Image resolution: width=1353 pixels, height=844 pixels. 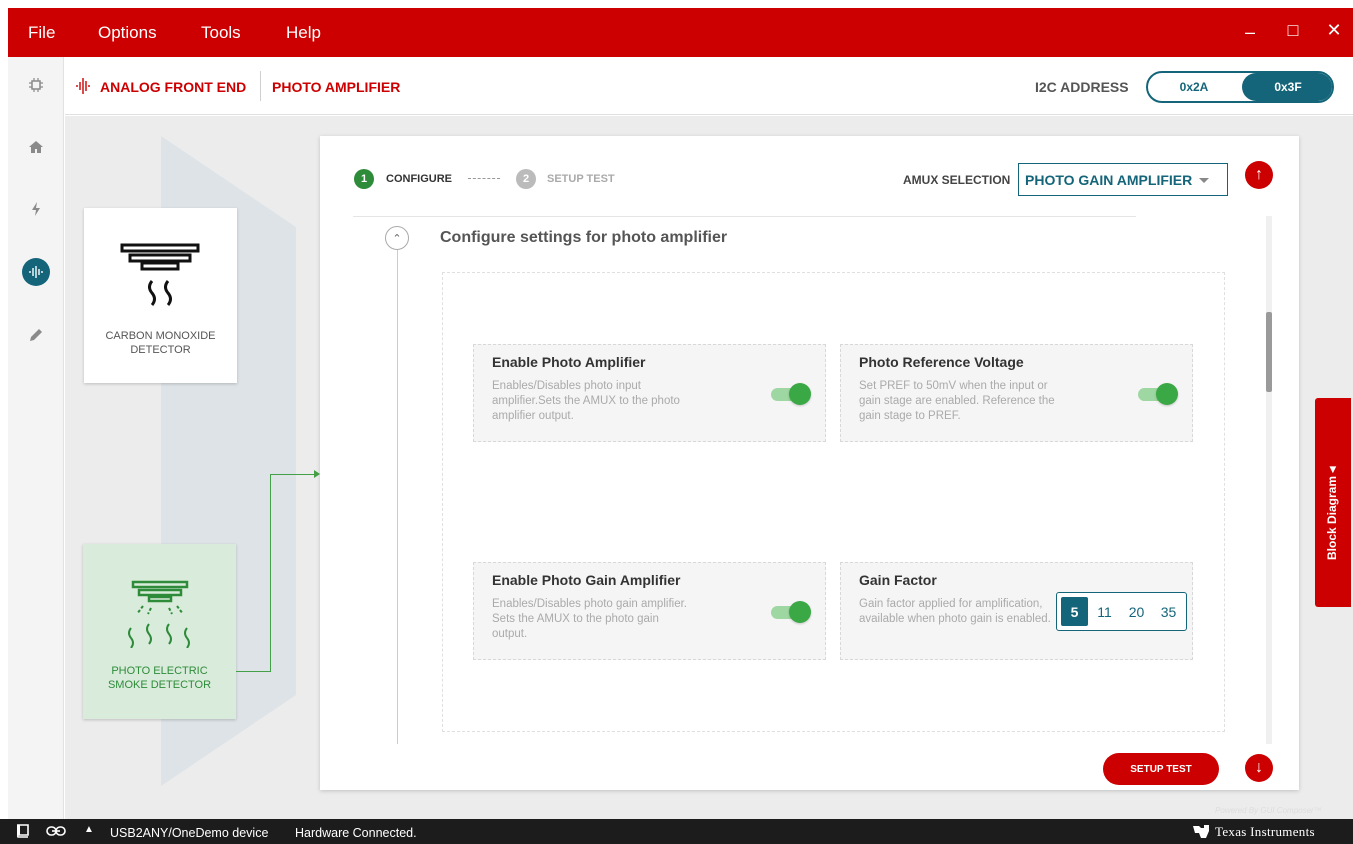 I want to click on gain-factor-selector: 5 11 20 35, so click(x=1121, y=611).